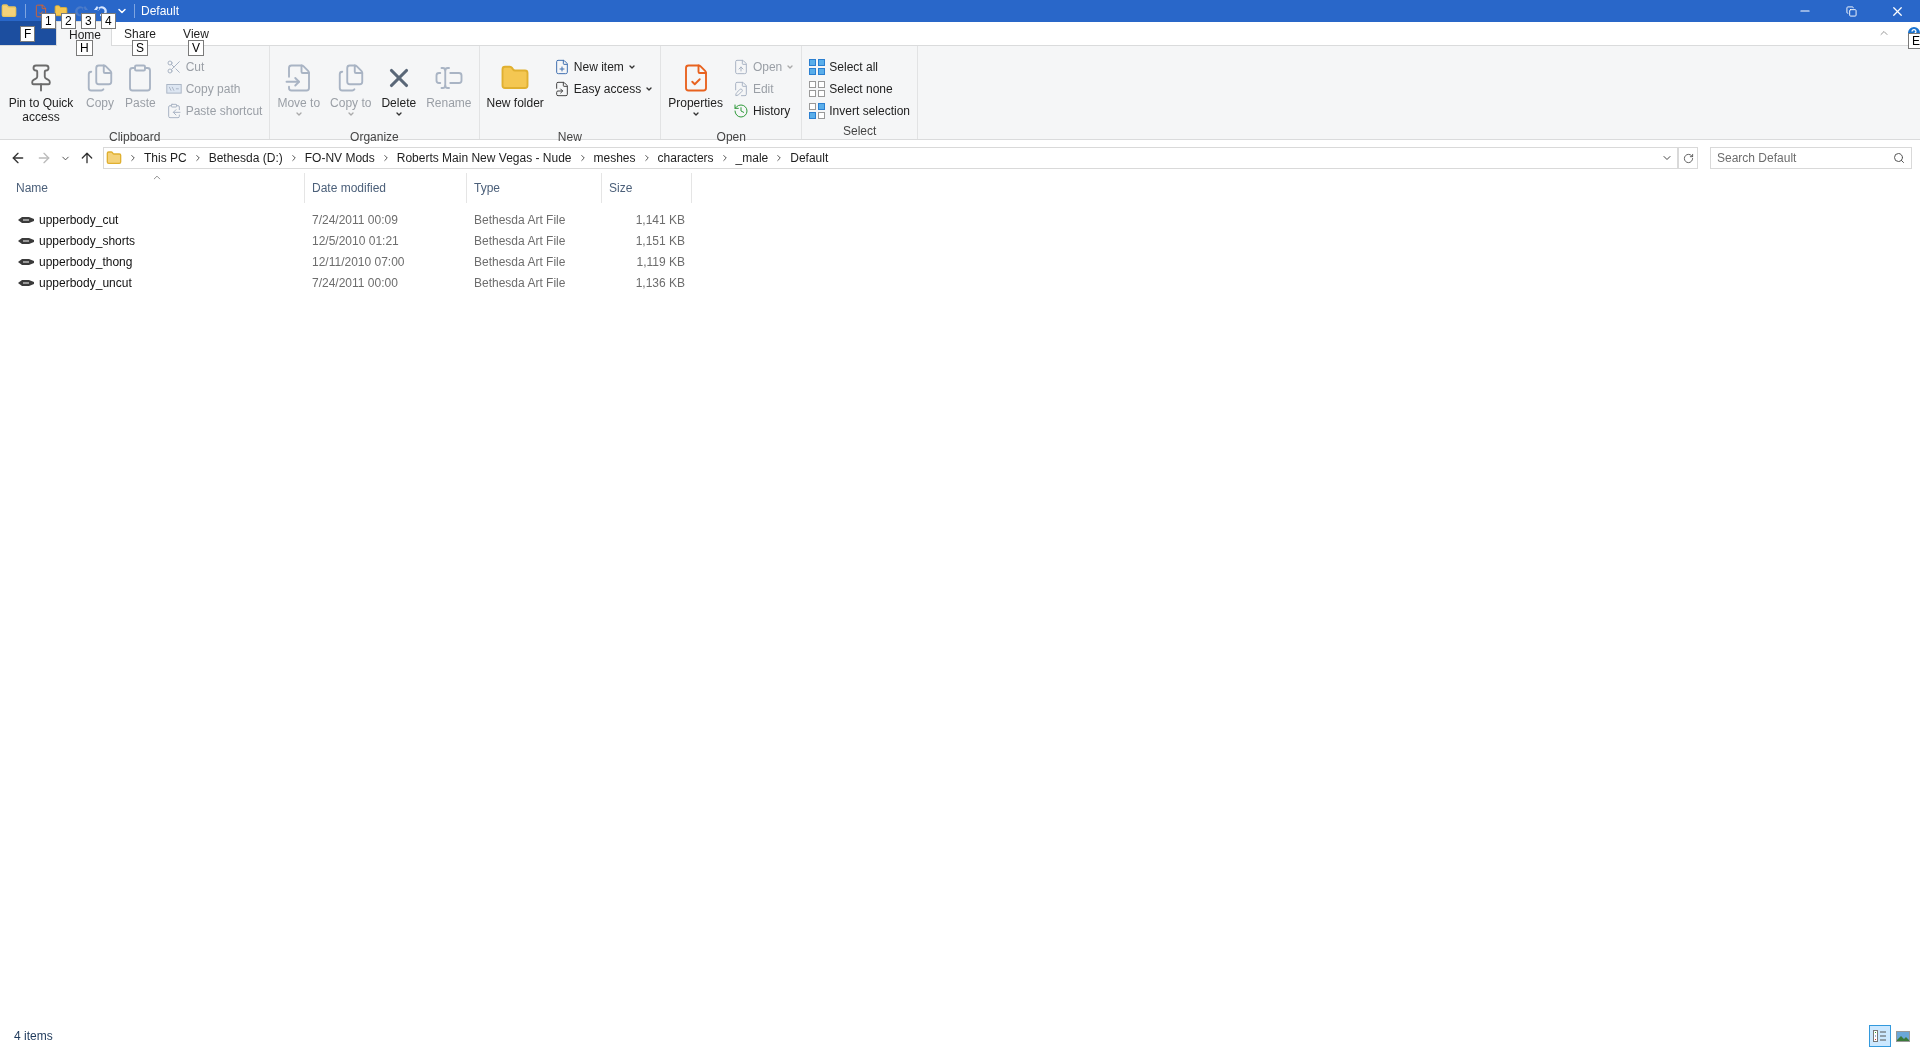 The width and height of the screenshot is (1920, 1050). Describe the element at coordinates (386, 188) in the screenshot. I see `column-header: Date modified` at that location.